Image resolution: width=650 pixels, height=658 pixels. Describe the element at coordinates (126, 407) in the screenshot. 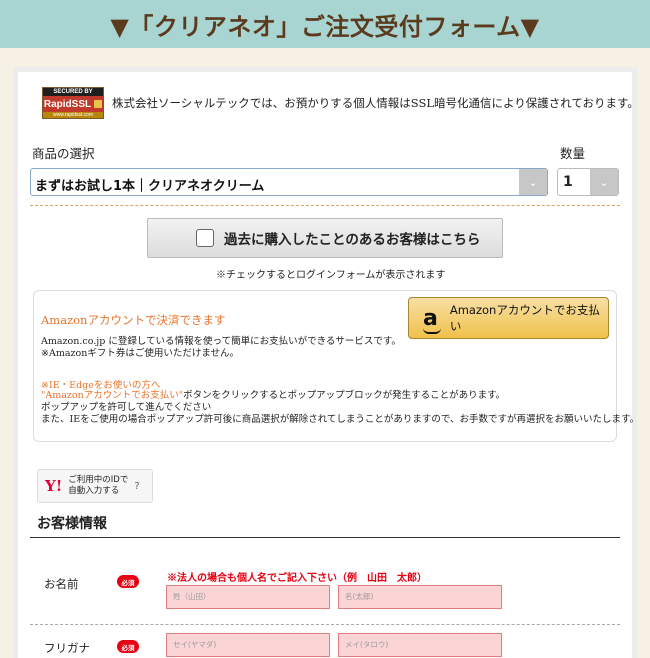

I see `amazon-ie-line-2: ポップアップを許可して進んでください` at that location.